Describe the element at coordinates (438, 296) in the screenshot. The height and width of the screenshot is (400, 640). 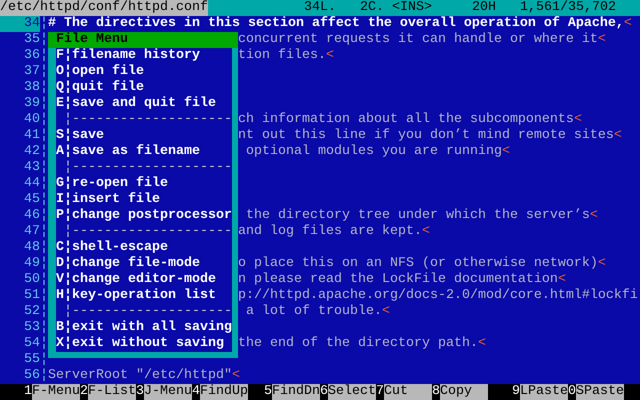
I see `code-line: p://httpd.apache.org/docs-2.0/mod/core.html#lockfi` at that location.